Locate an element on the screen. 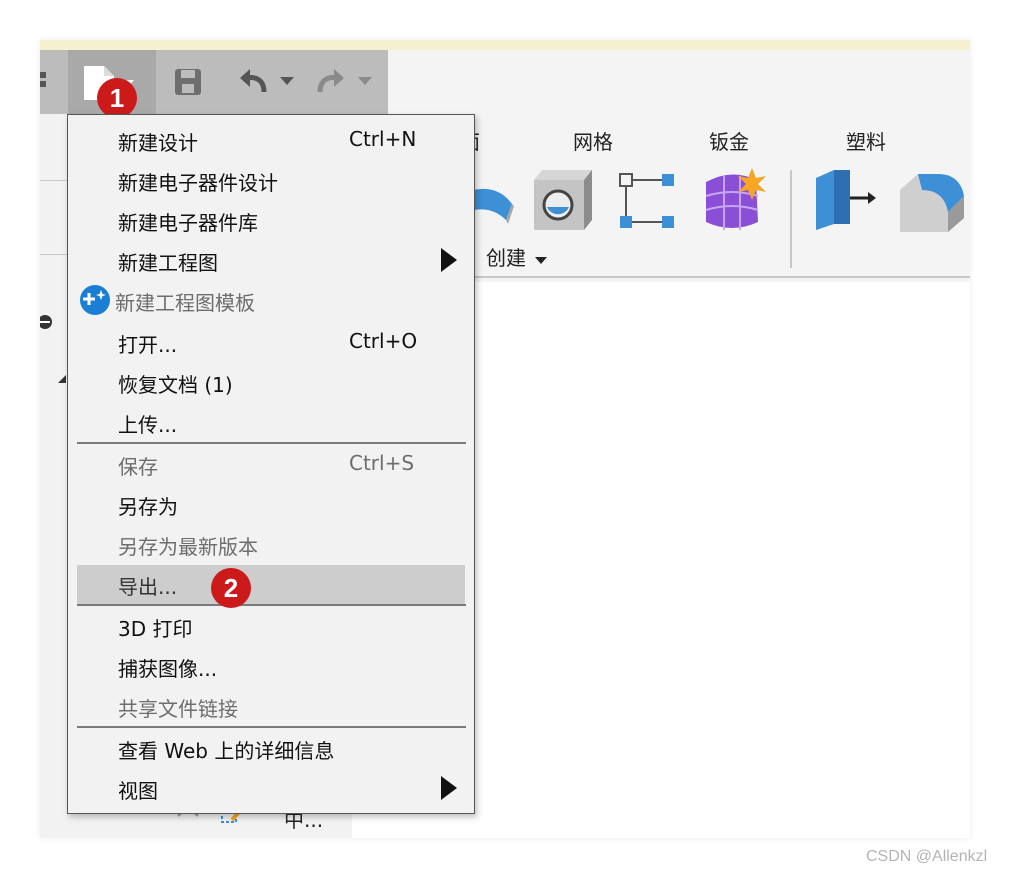 This screenshot has height=878, width=1010. menu-item-save: 保存 Ctrl+S is located at coordinates (271, 464).